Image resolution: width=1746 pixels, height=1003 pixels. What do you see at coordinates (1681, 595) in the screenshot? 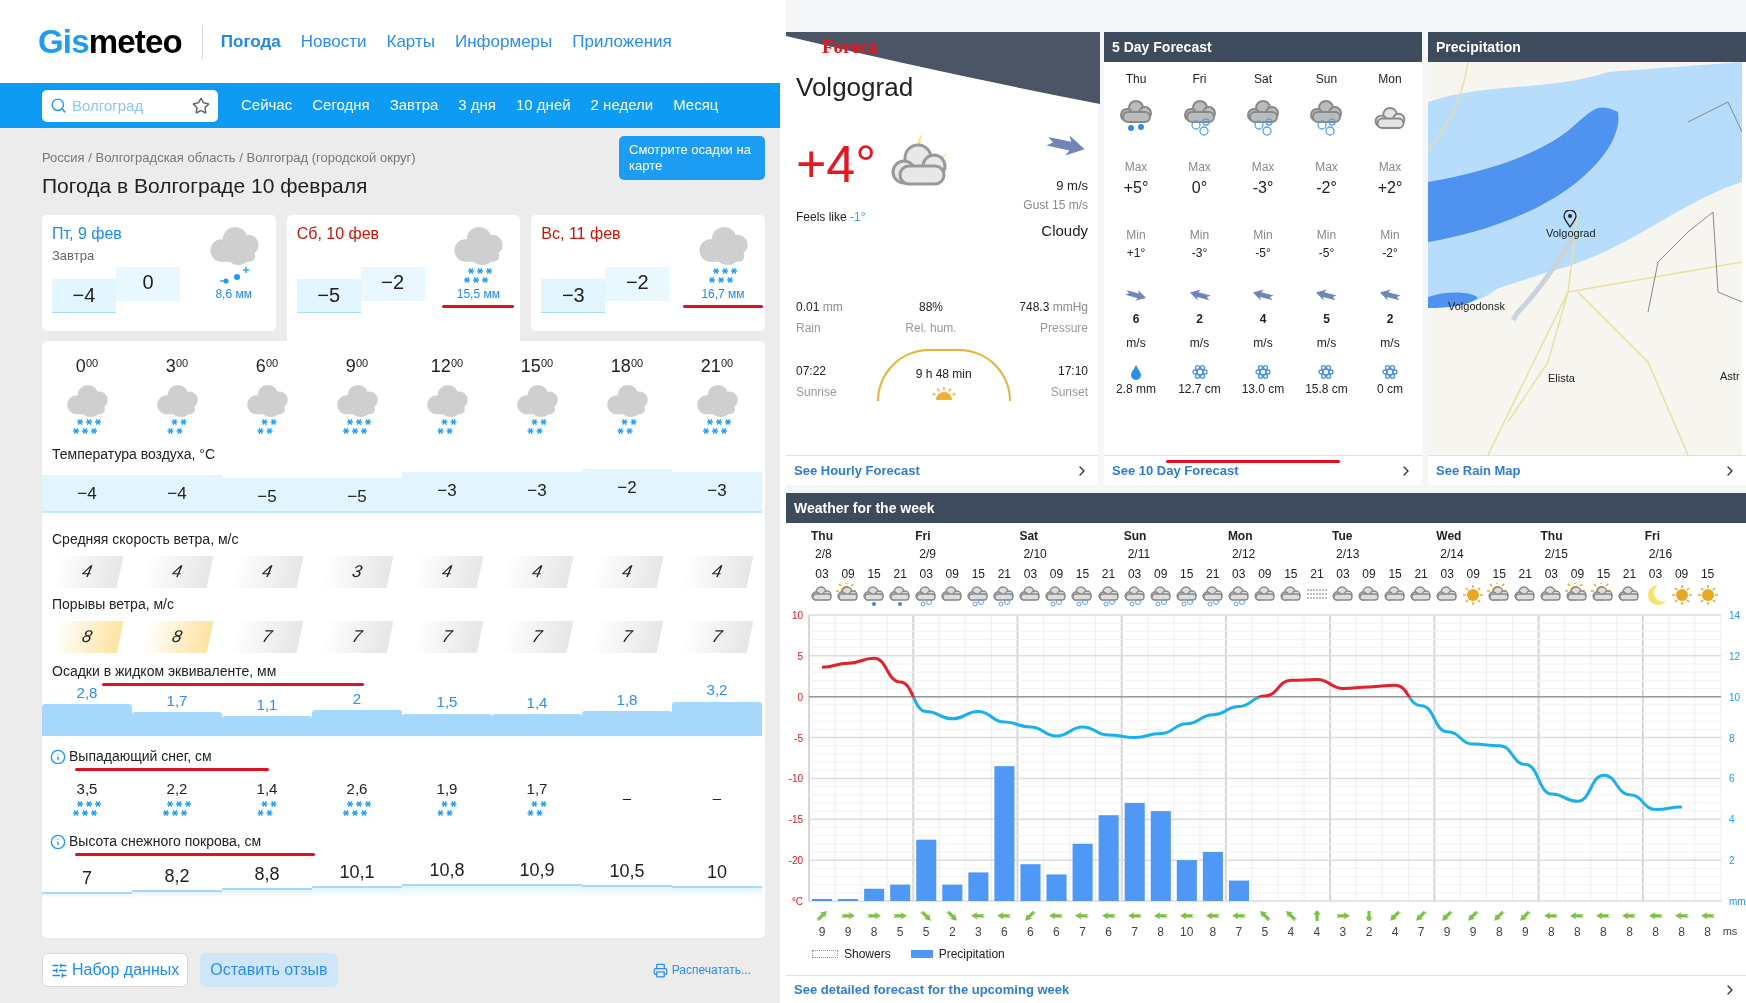
I see `sun-icon` at bounding box center [1681, 595].